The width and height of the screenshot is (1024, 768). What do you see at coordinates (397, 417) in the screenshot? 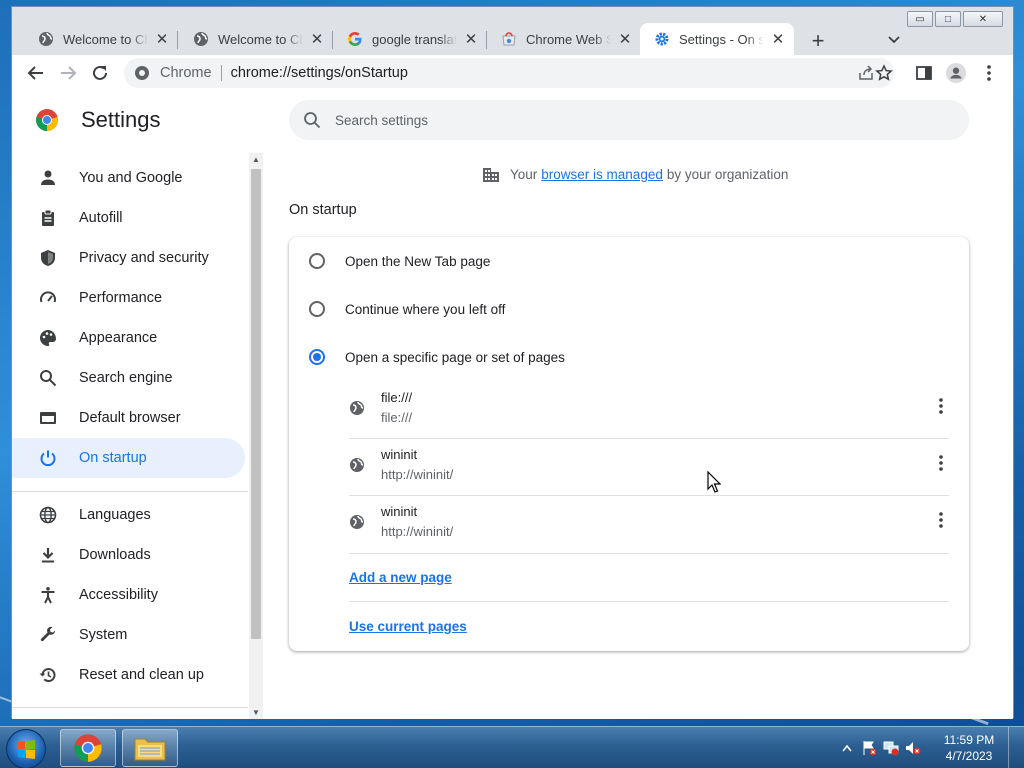
I see `page-url-text: file:///` at bounding box center [397, 417].